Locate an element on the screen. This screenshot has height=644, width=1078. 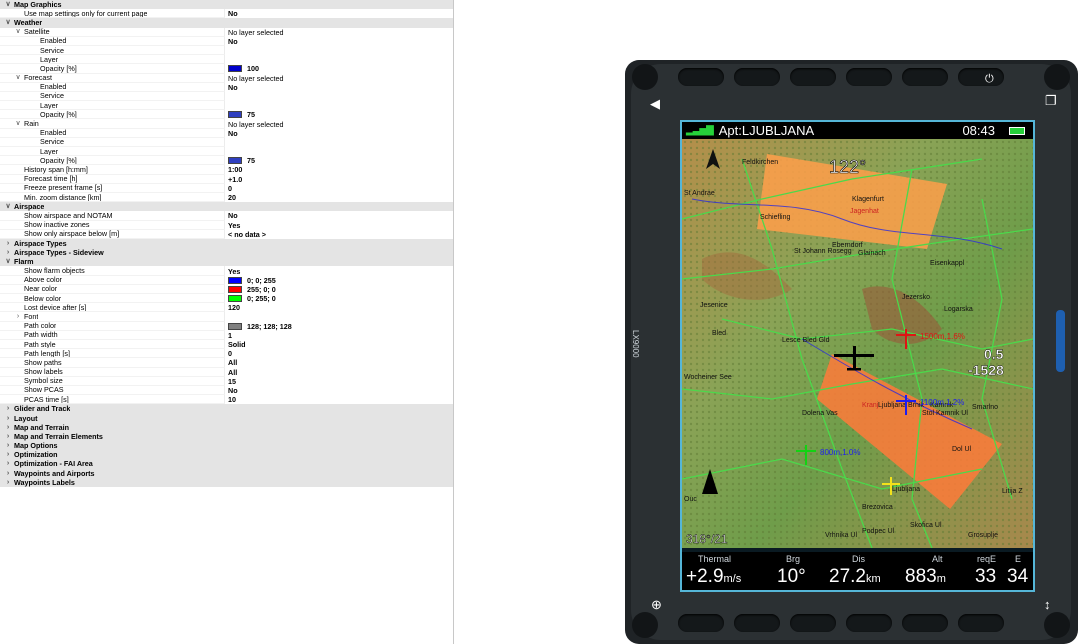
grid-row-value: 255; 0; 0 is located at coordinates (339, 289).